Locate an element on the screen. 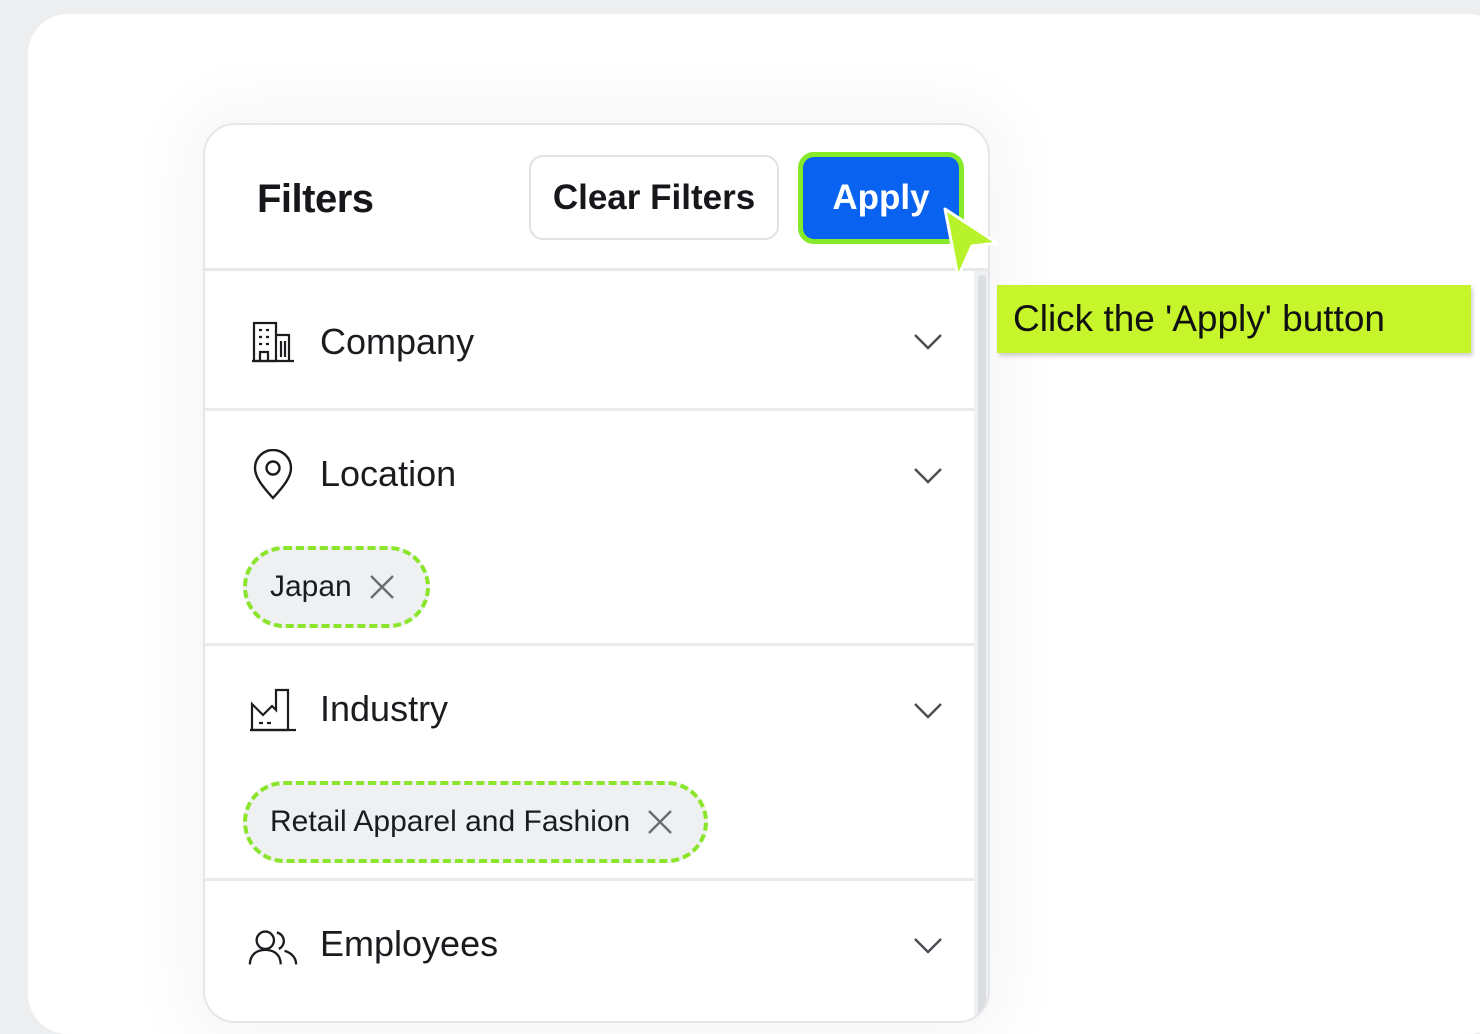  building-icon is located at coordinates (273, 341).